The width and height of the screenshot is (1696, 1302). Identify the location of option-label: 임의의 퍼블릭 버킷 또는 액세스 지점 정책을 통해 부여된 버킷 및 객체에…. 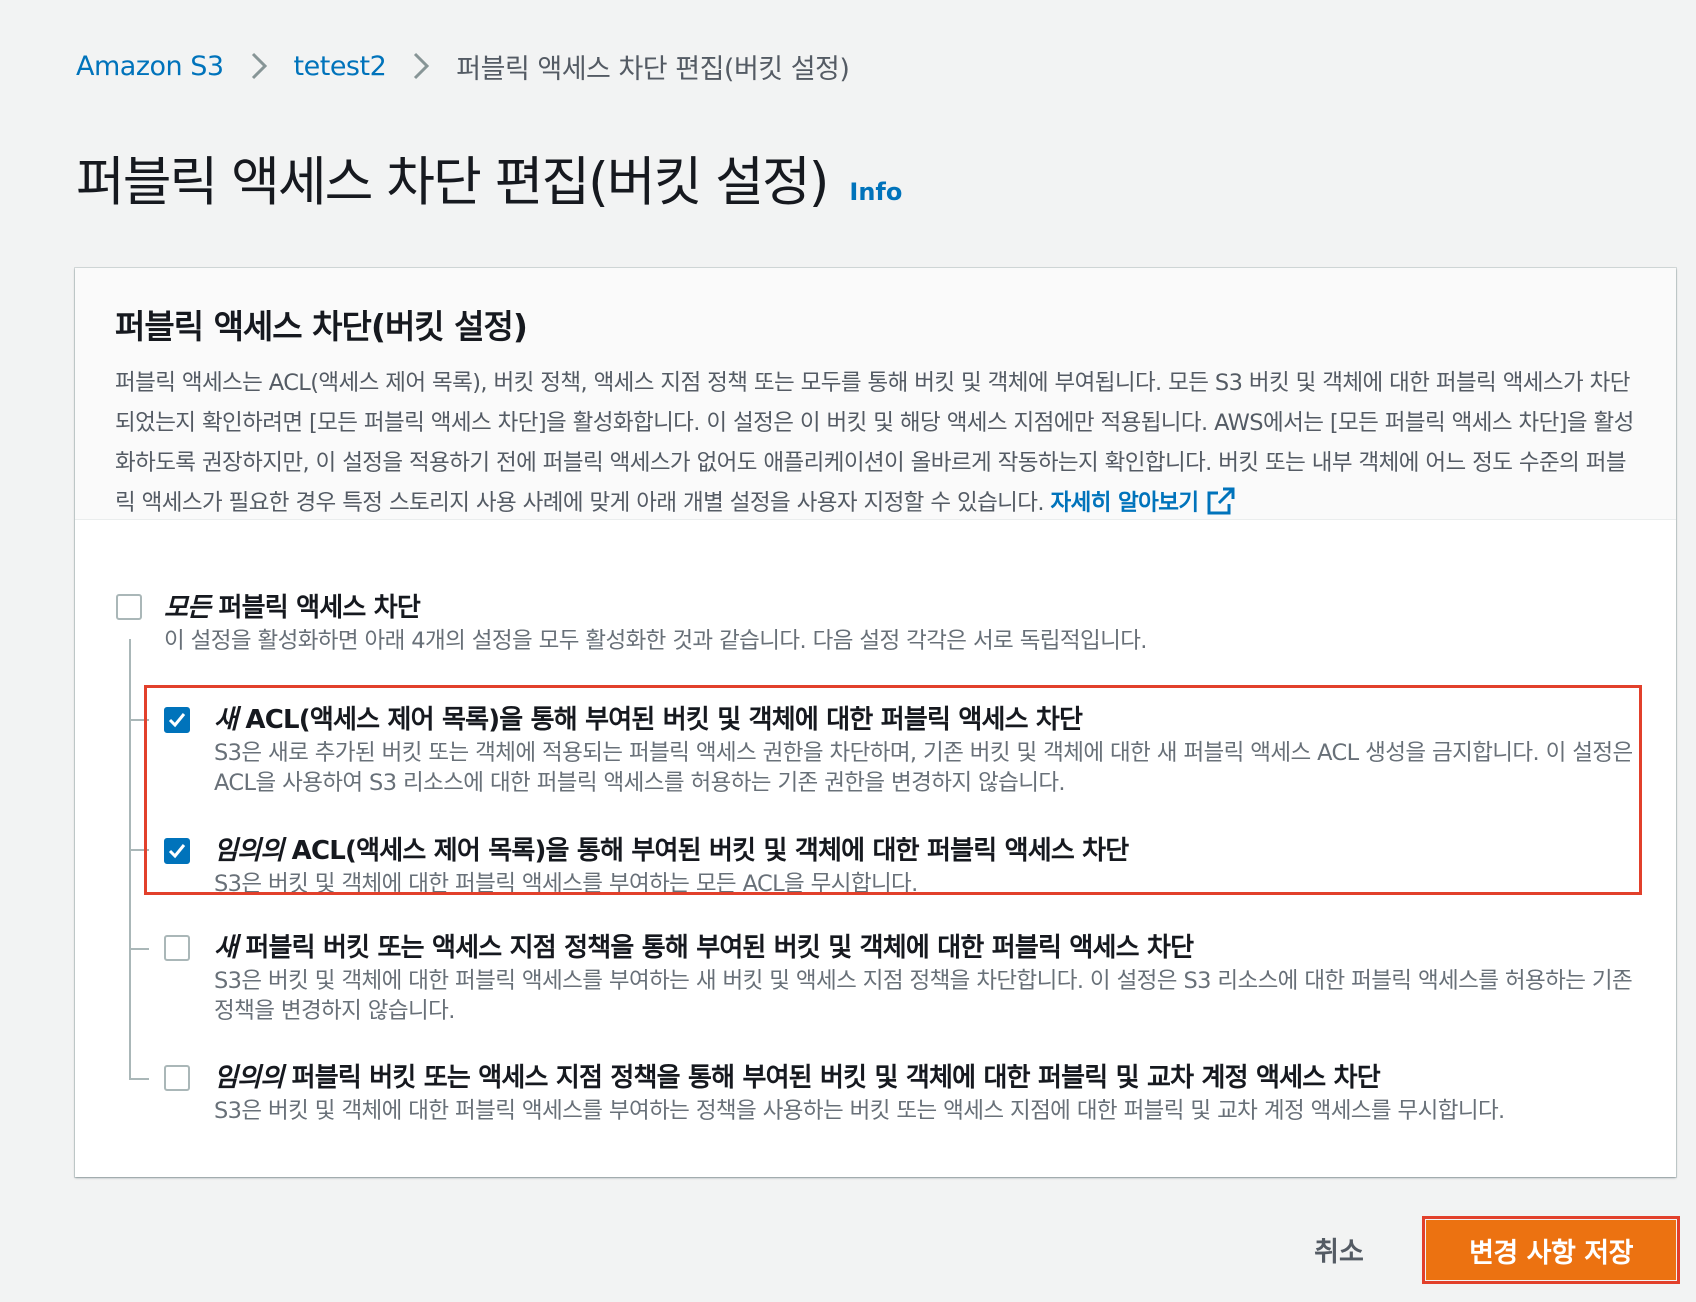
(859, 1078).